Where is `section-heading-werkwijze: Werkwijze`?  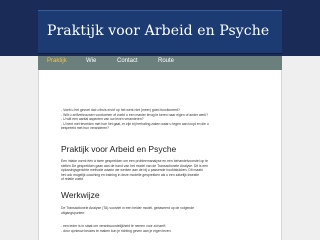 section-heading-werkwijze: Werkwijze is located at coordinates (80, 195).